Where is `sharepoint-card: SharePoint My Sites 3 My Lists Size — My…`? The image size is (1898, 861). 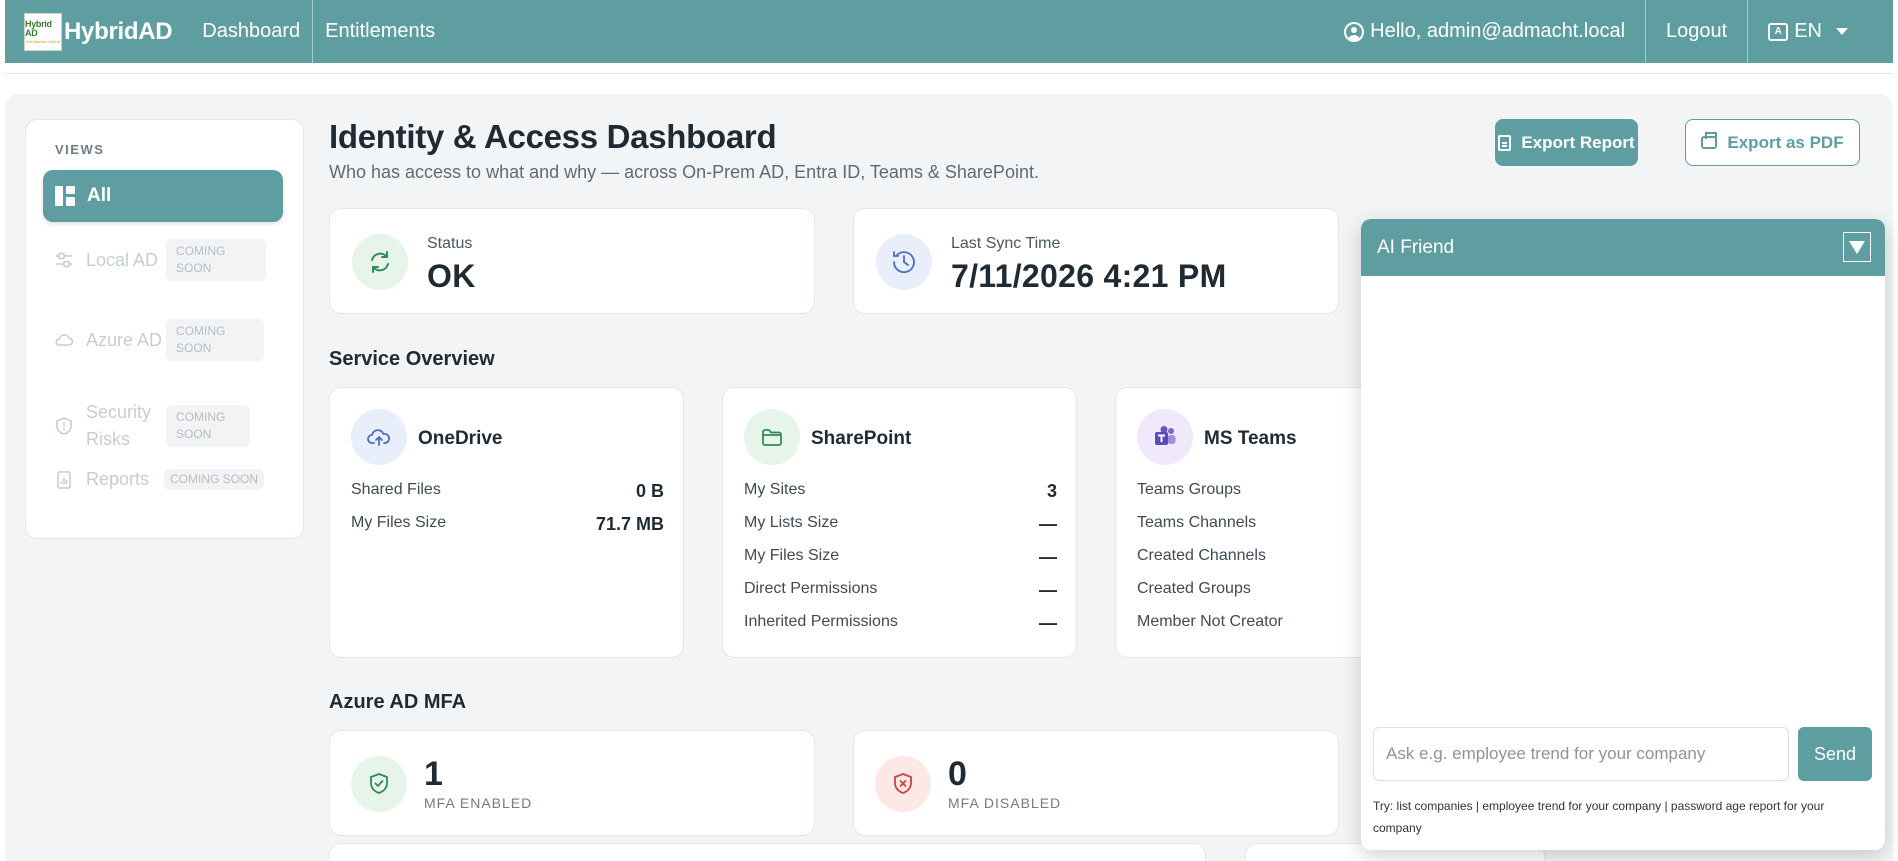 sharepoint-card: SharePoint My Sites 3 My Lists Size — My… is located at coordinates (899, 522).